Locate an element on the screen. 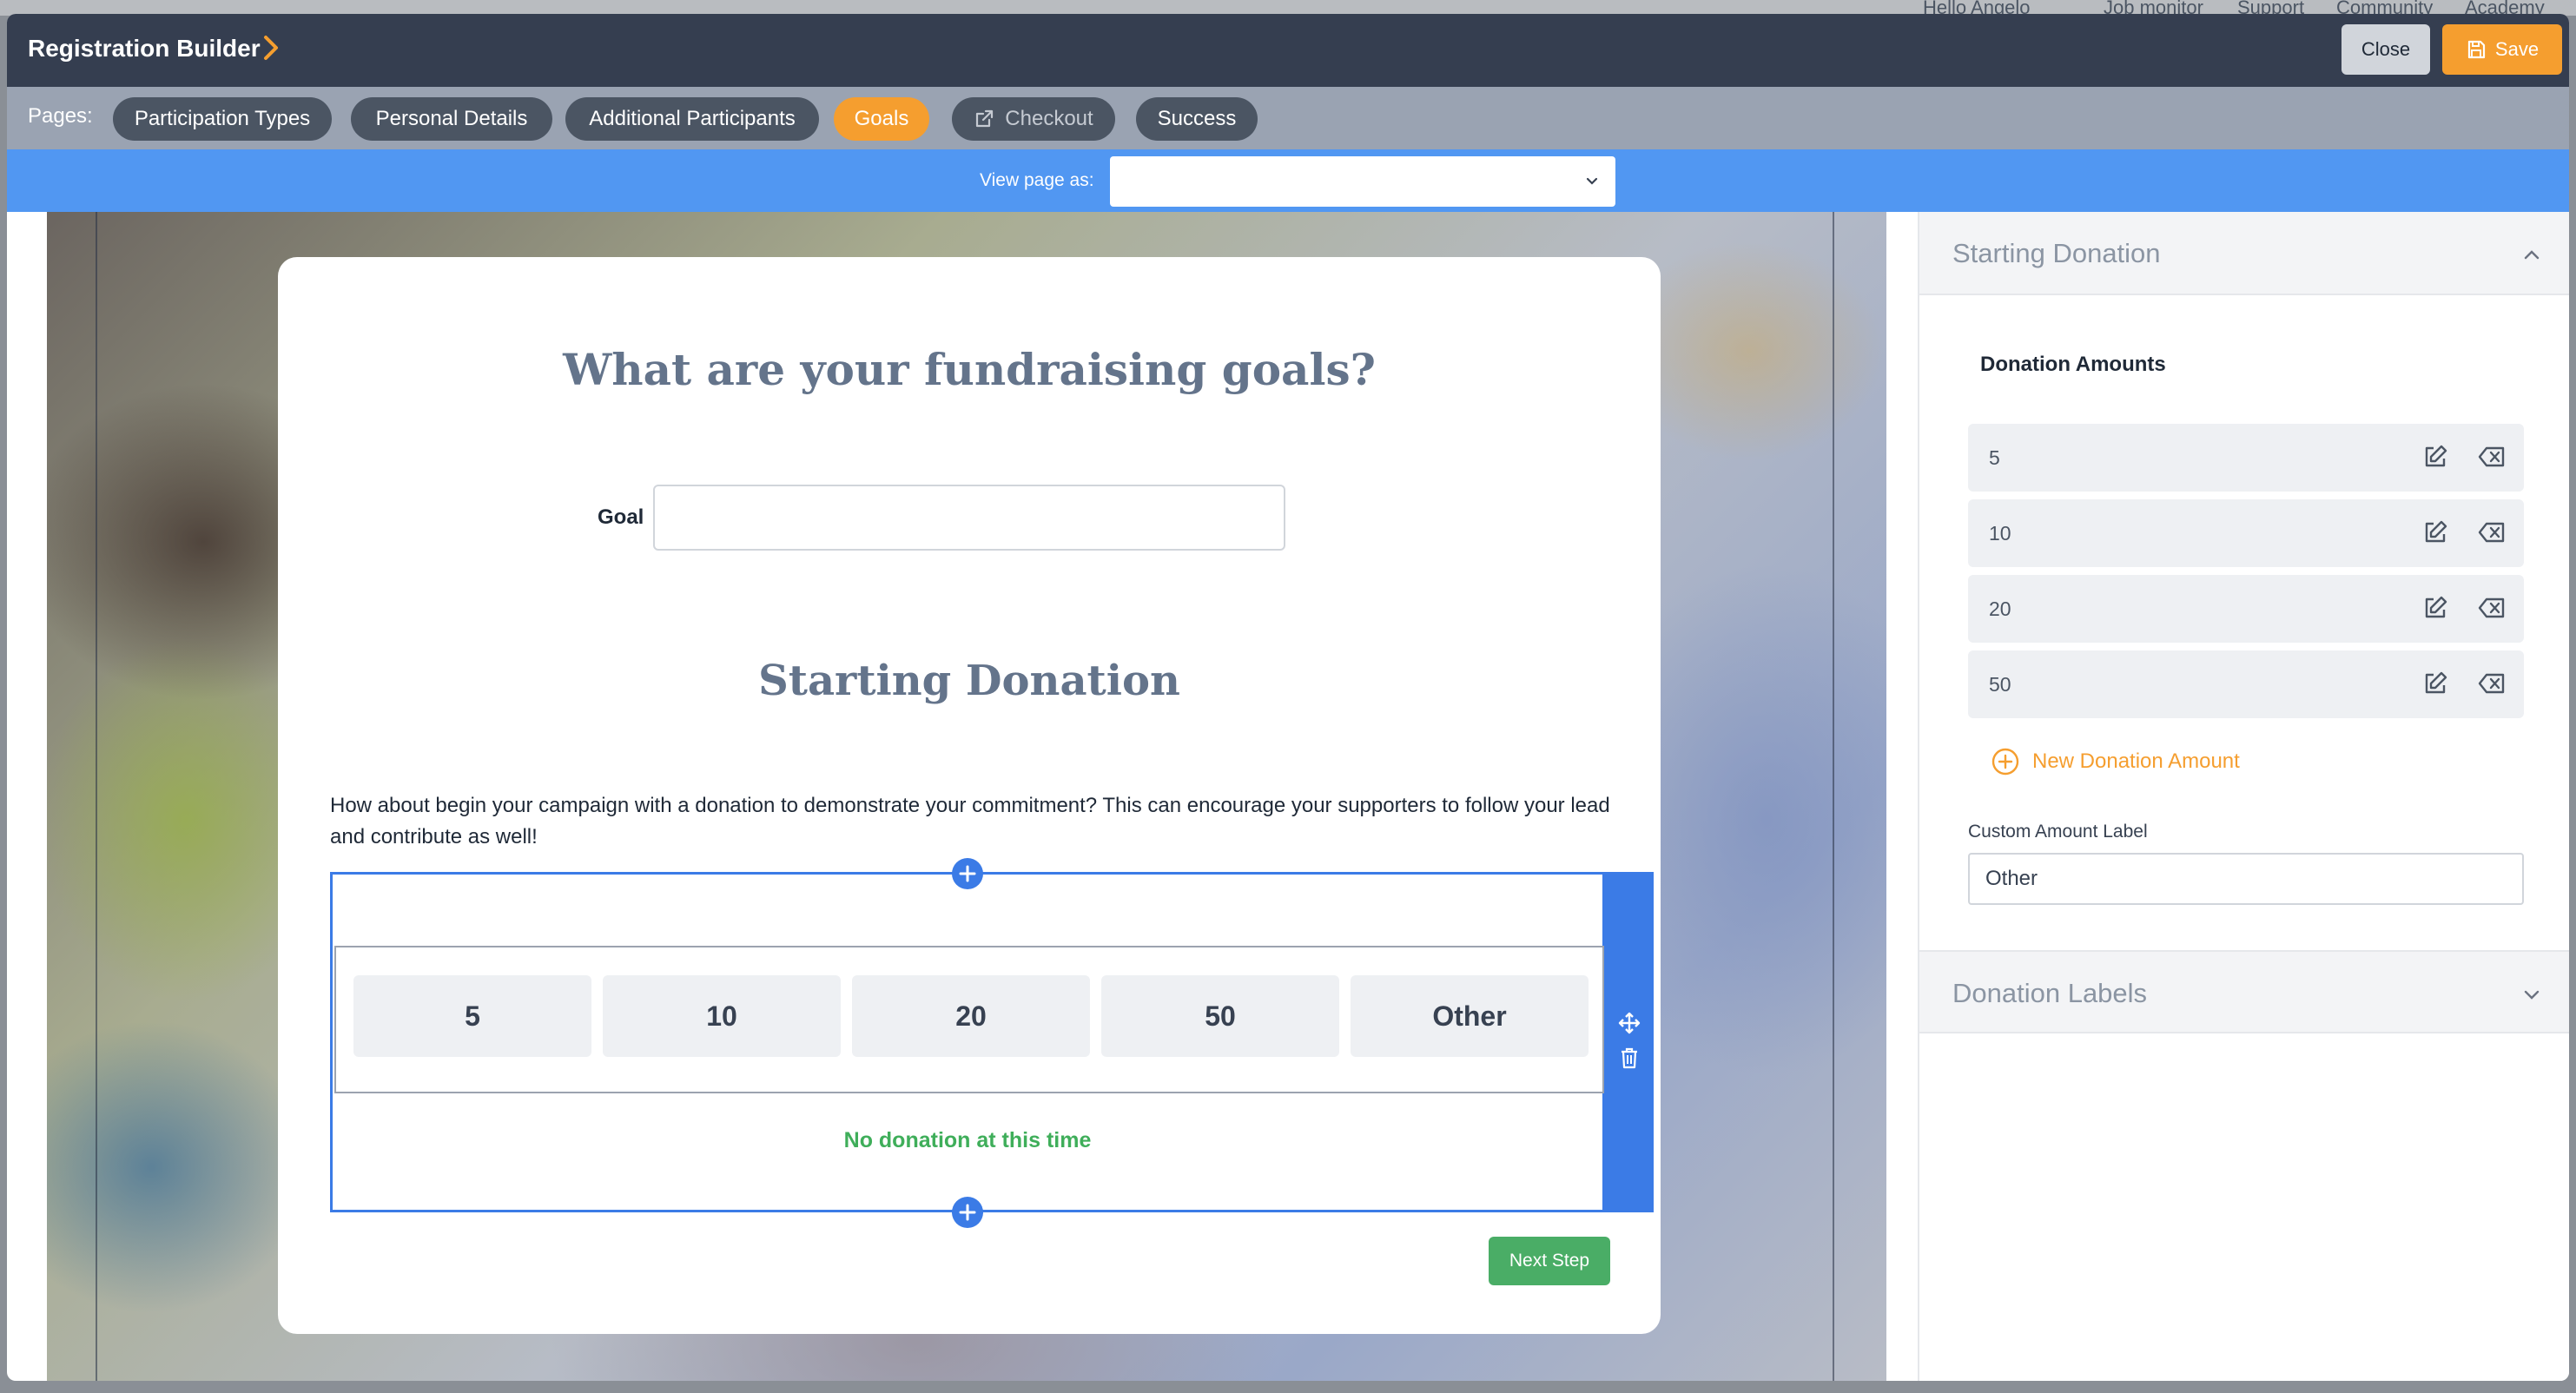  view-page-as-label: View page as: is located at coordinates (1037, 180).